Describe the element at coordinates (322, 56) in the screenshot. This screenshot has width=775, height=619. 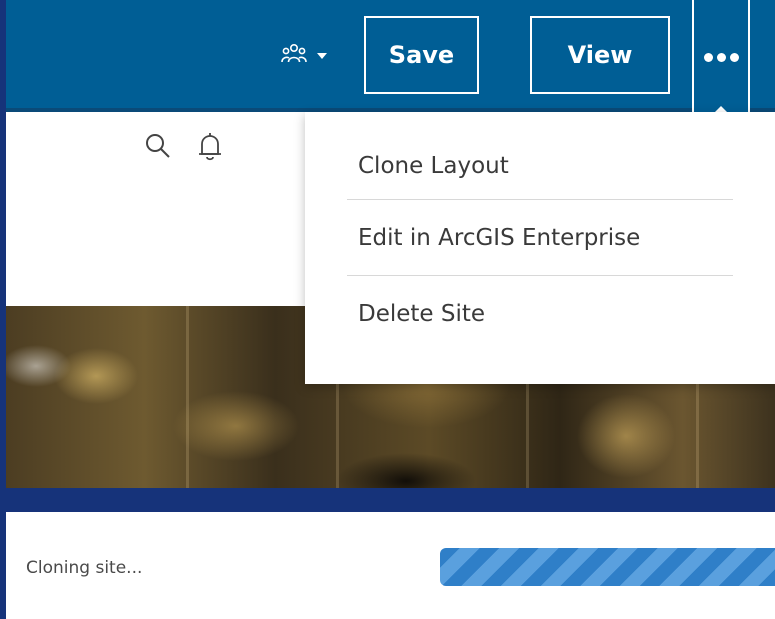
I see `chevron-down-icon` at that location.